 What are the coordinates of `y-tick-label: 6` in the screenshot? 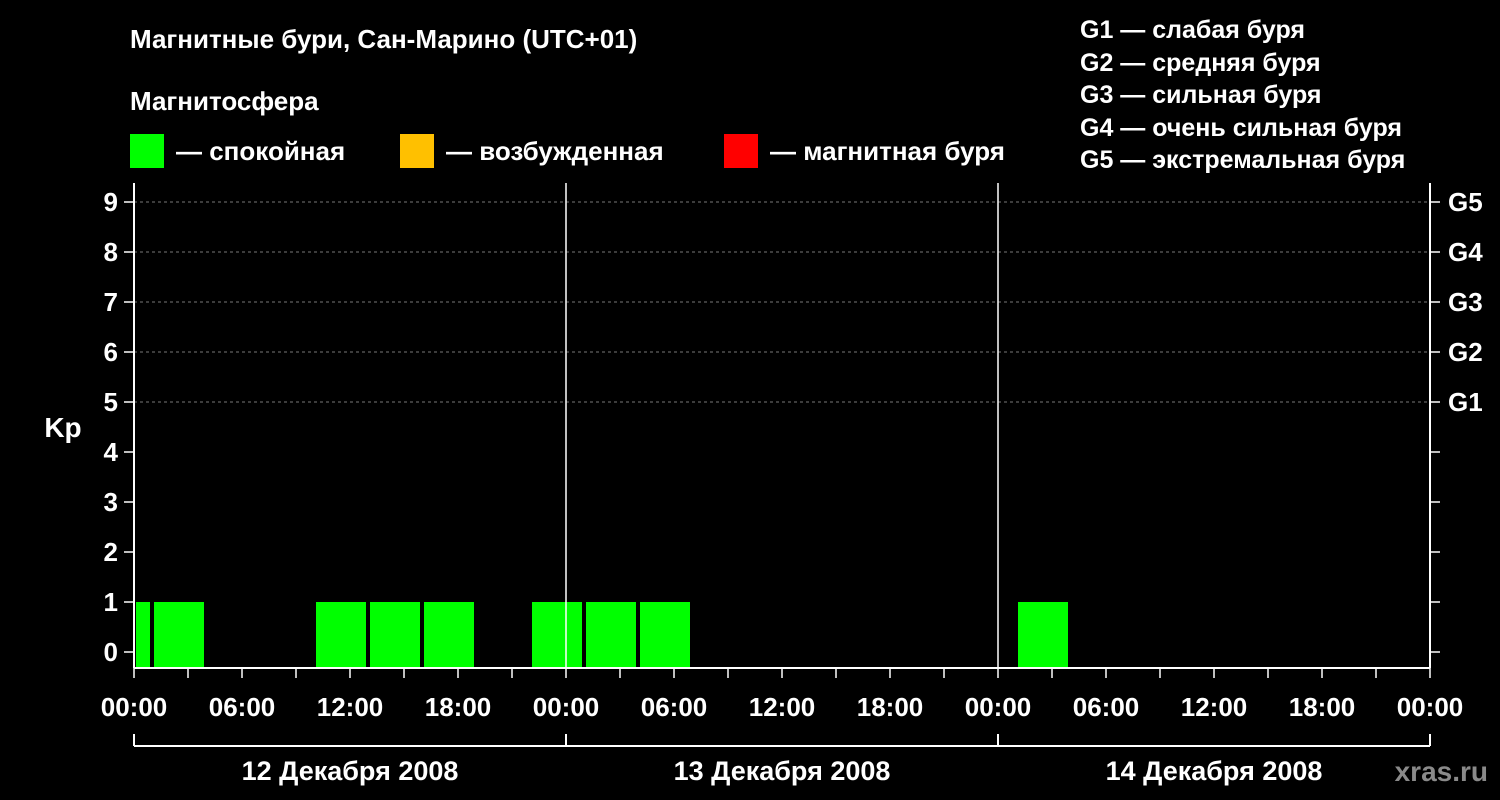 It's located at (111, 352).